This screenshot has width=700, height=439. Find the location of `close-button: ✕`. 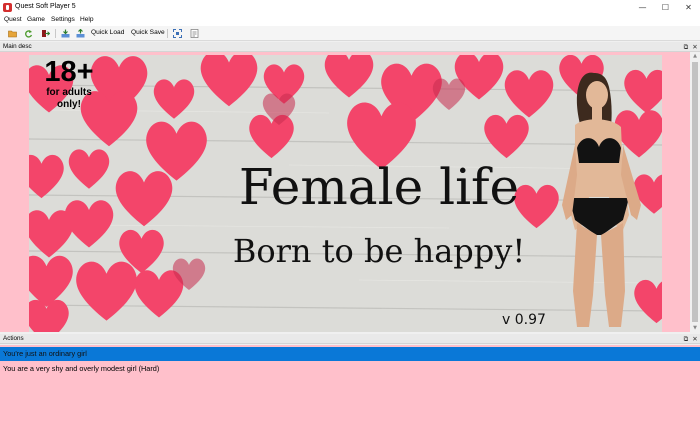

close-button: ✕ is located at coordinates (688, 7).